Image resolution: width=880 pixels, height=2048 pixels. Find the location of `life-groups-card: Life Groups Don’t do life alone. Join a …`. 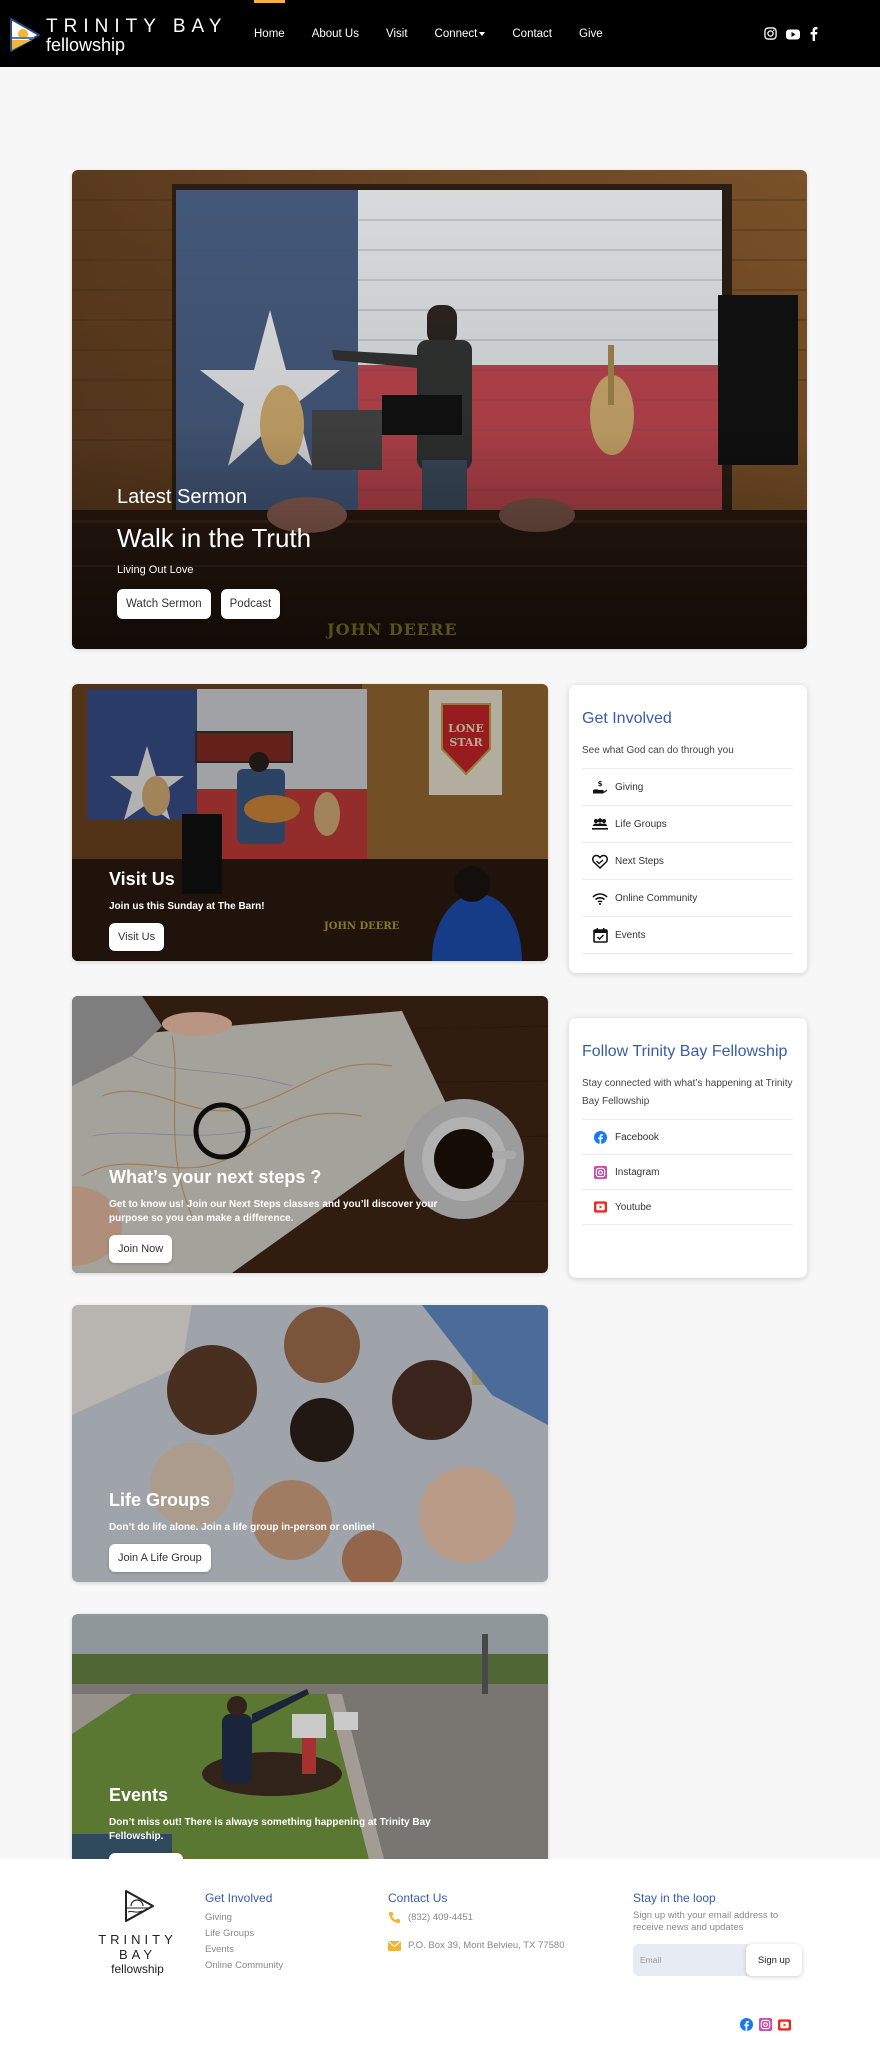

life-groups-card: Life Groups Don’t do life alone. Join a … is located at coordinates (310, 1443).